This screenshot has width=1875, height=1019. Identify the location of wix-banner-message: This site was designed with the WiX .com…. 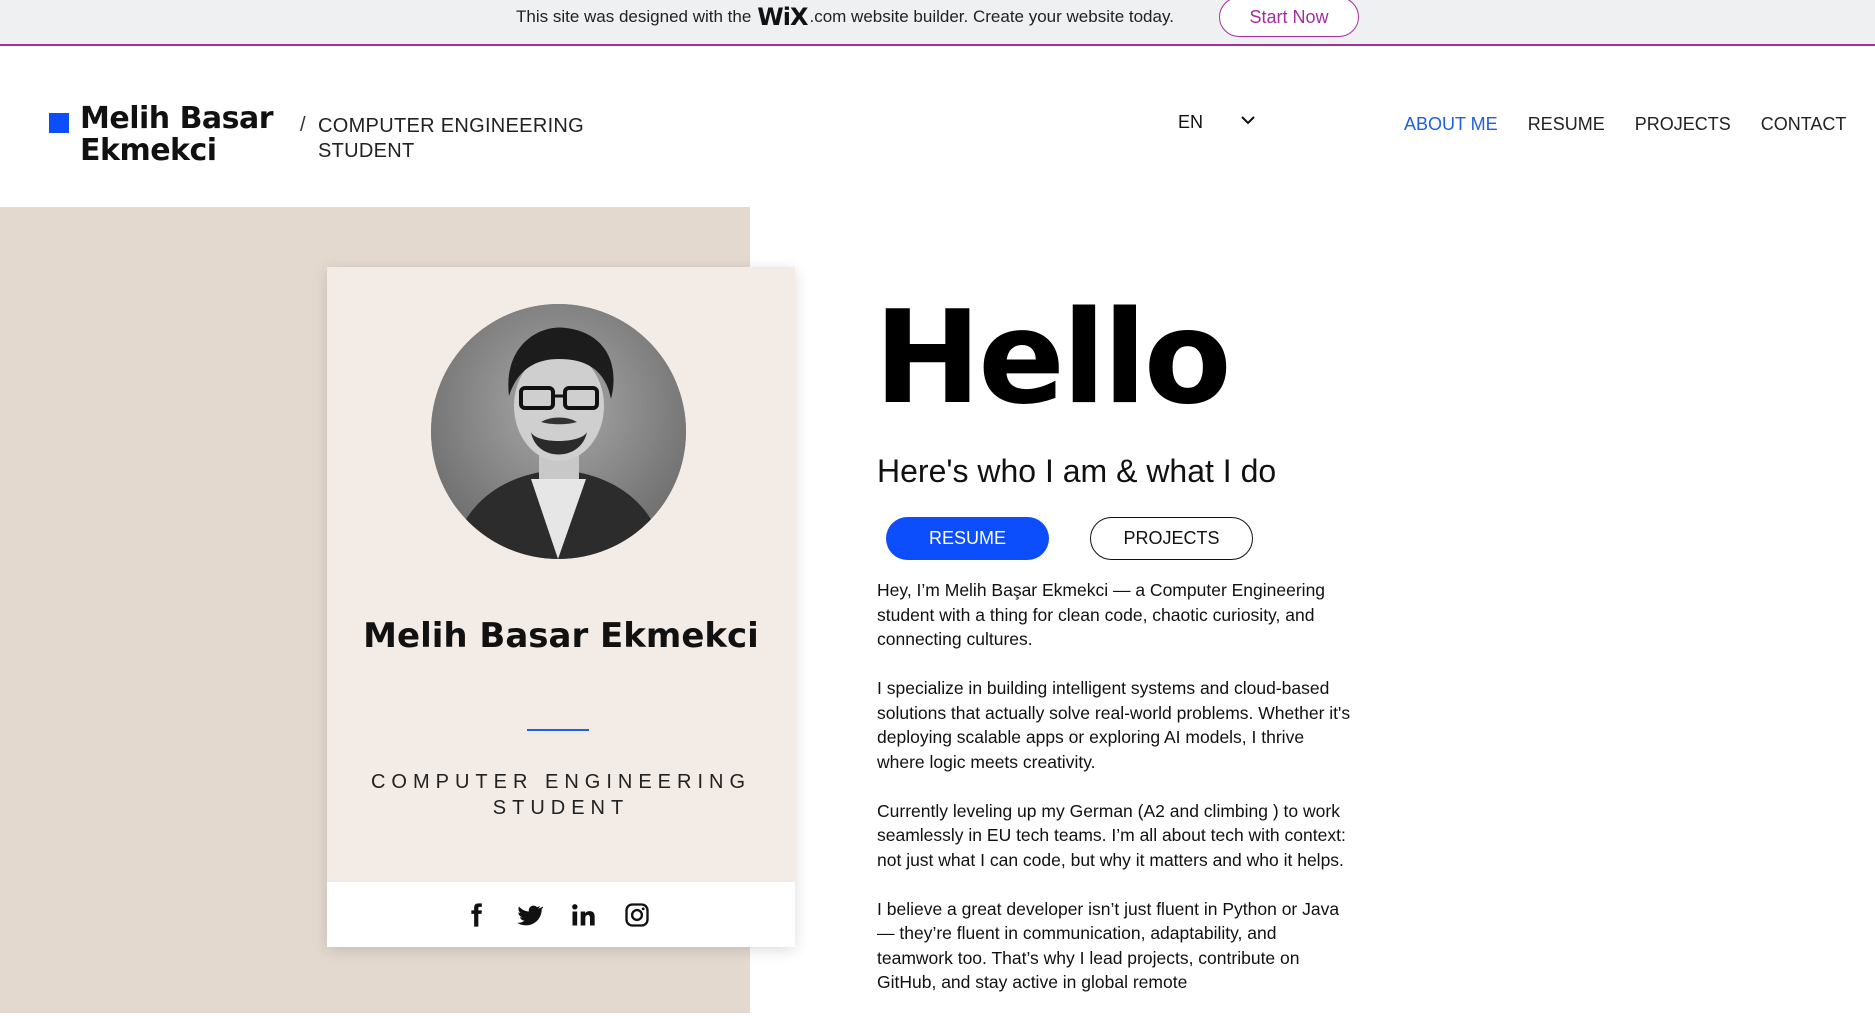
(847, 17).